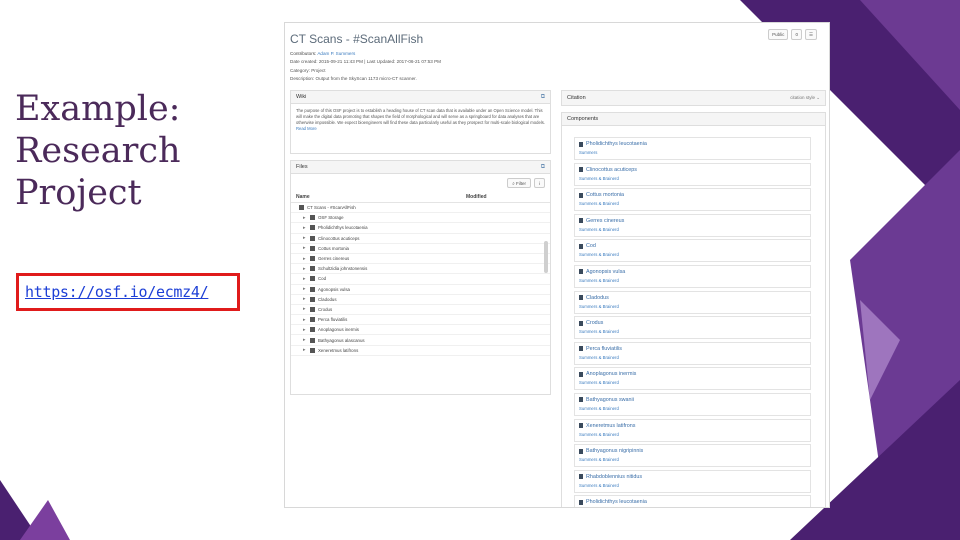 This screenshot has width=960, height=540. Describe the element at coordinates (606, 271) in the screenshot. I see `component-title: Agonopsis vulsa` at that location.